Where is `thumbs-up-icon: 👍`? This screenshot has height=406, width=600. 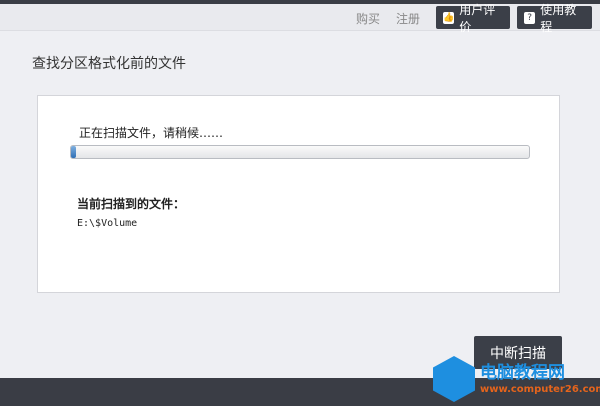 thumbs-up-icon: 👍 is located at coordinates (449, 17).